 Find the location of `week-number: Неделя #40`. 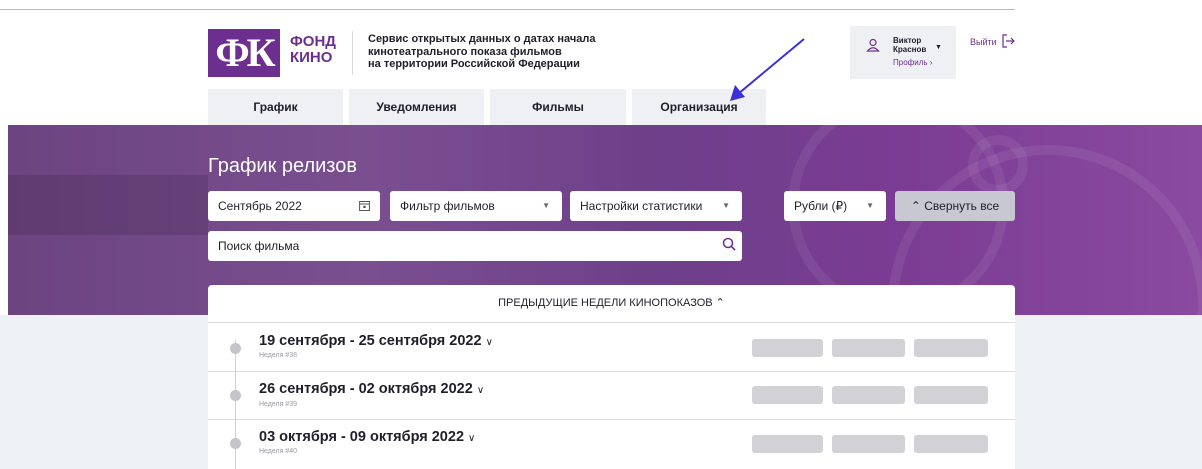

week-number: Неделя #40 is located at coordinates (278, 451).